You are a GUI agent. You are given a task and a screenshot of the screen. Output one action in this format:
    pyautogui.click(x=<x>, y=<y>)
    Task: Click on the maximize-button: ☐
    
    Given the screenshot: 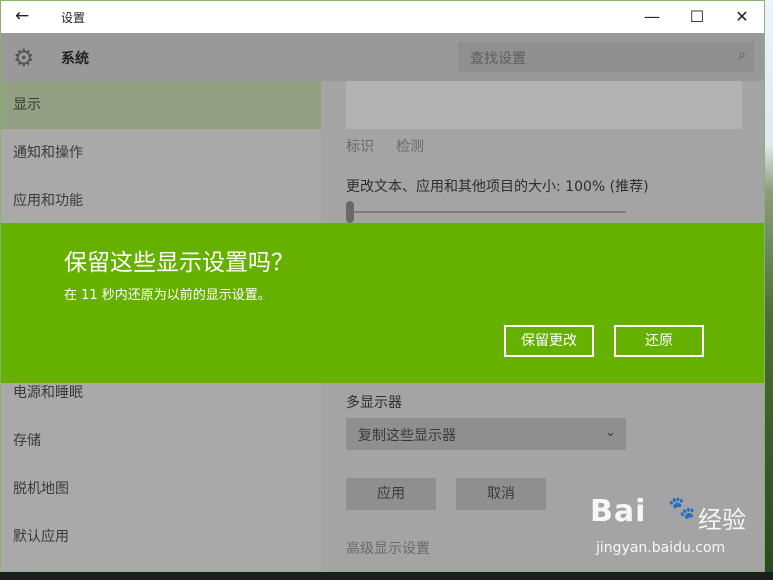 What is the action you would take?
    pyautogui.click(x=697, y=17)
    